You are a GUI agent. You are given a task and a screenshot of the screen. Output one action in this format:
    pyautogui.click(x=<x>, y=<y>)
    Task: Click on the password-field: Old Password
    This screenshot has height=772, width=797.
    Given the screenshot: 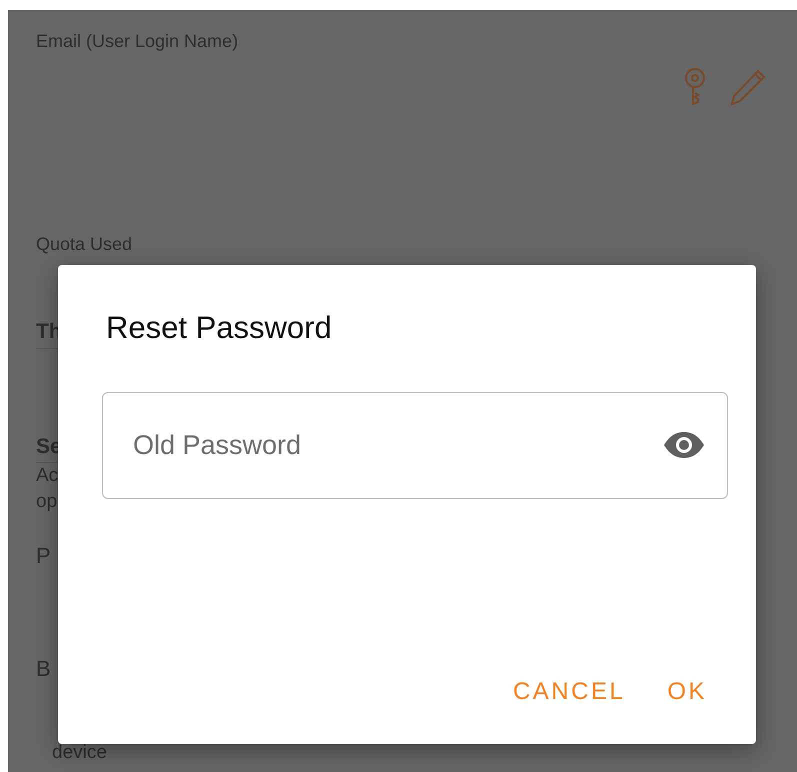 What is the action you would take?
    pyautogui.click(x=415, y=446)
    